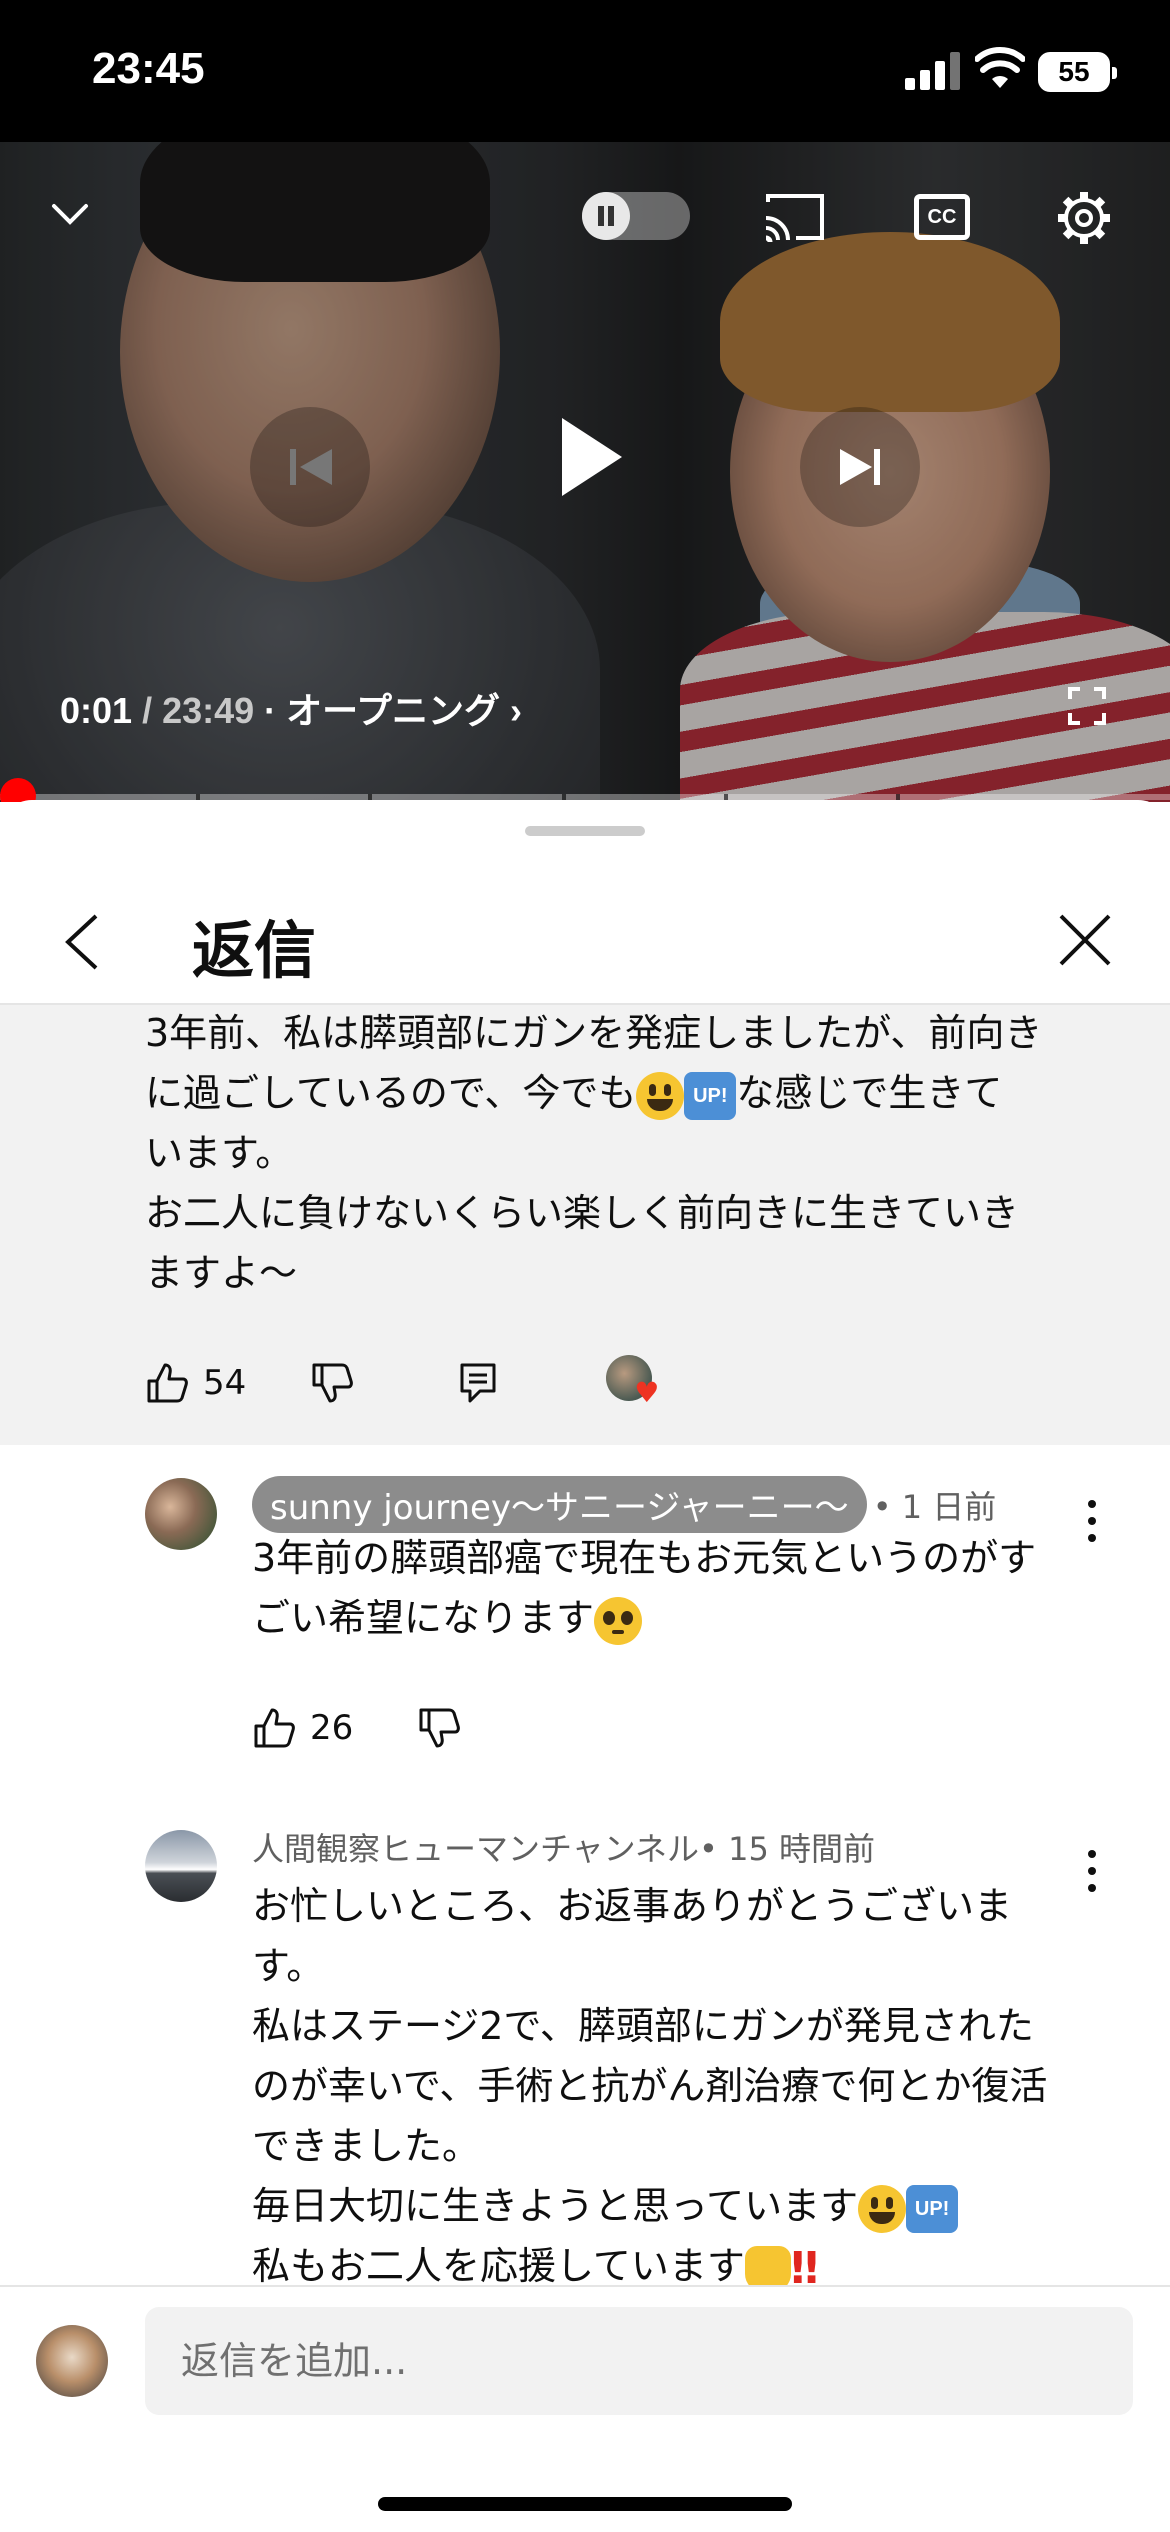 The width and height of the screenshot is (1170, 2532). Describe the element at coordinates (942, 217) in the screenshot. I see `captions-icon: CC` at that location.